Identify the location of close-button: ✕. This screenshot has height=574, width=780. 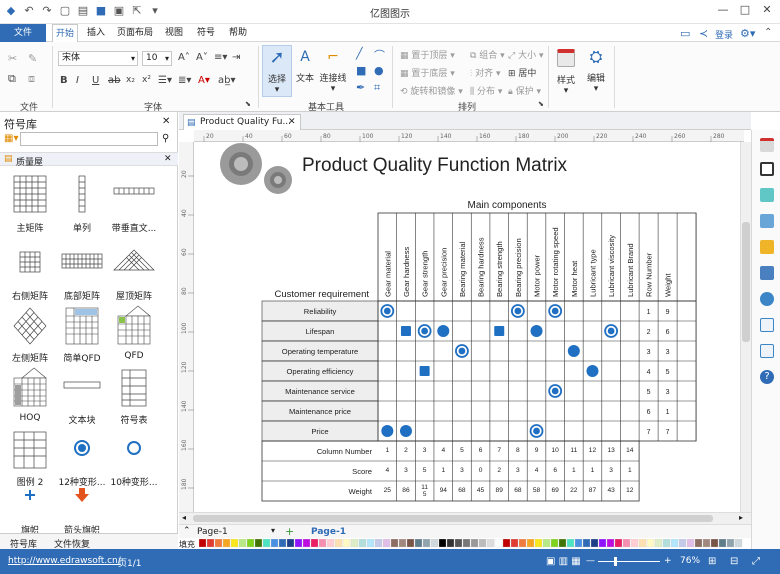
(767, 9).